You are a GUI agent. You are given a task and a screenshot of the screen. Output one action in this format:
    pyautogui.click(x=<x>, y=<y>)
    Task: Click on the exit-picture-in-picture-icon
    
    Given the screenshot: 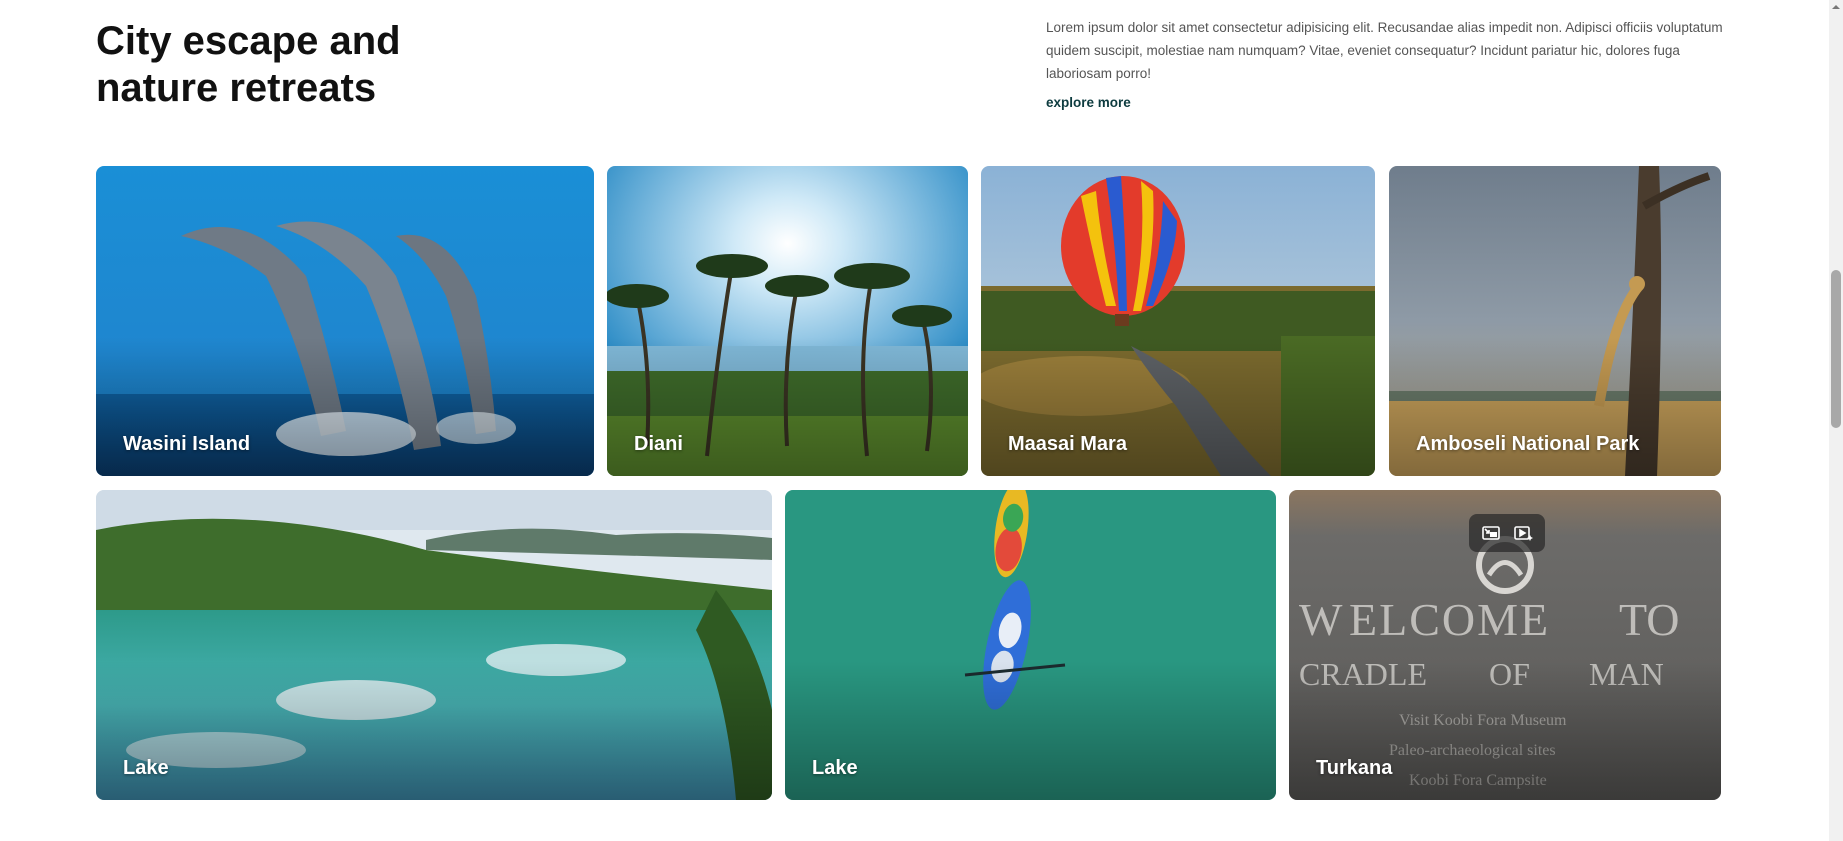 What is the action you would take?
    pyautogui.click(x=1491, y=533)
    